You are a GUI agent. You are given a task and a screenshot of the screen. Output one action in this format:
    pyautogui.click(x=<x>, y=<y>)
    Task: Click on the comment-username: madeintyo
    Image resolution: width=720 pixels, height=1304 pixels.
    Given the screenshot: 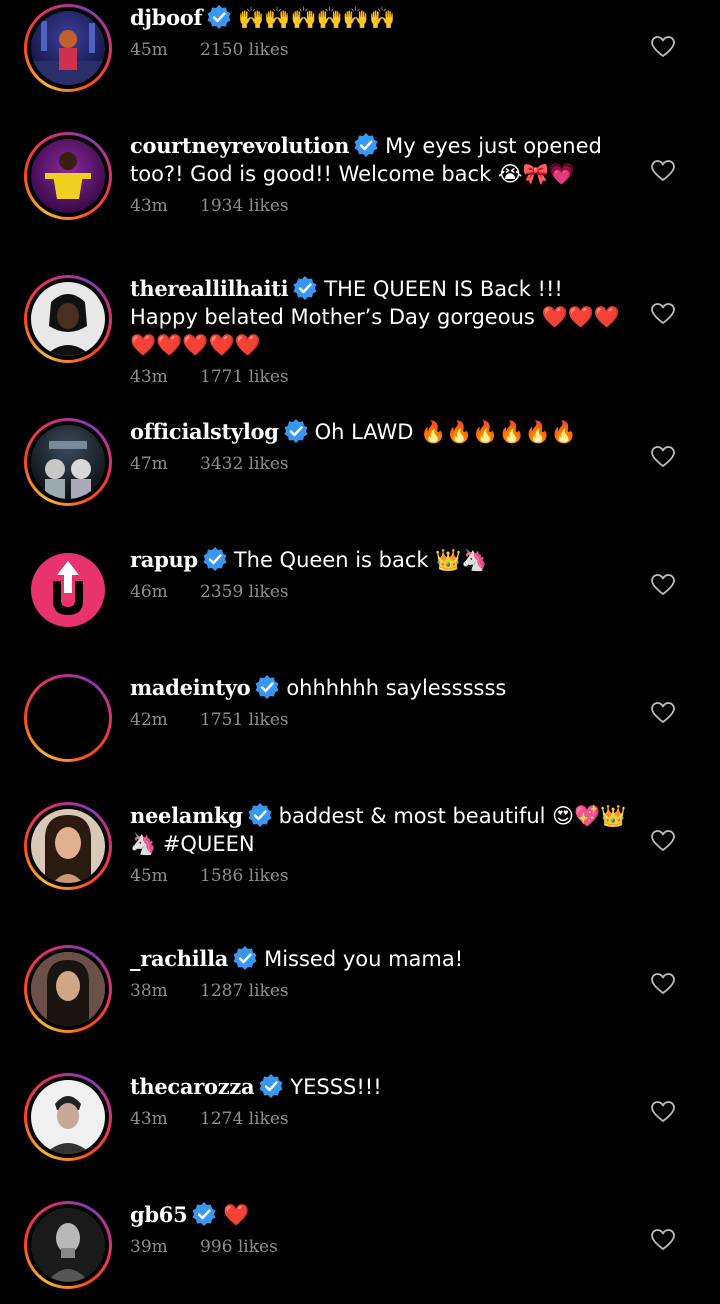 What is the action you would take?
    pyautogui.click(x=190, y=687)
    